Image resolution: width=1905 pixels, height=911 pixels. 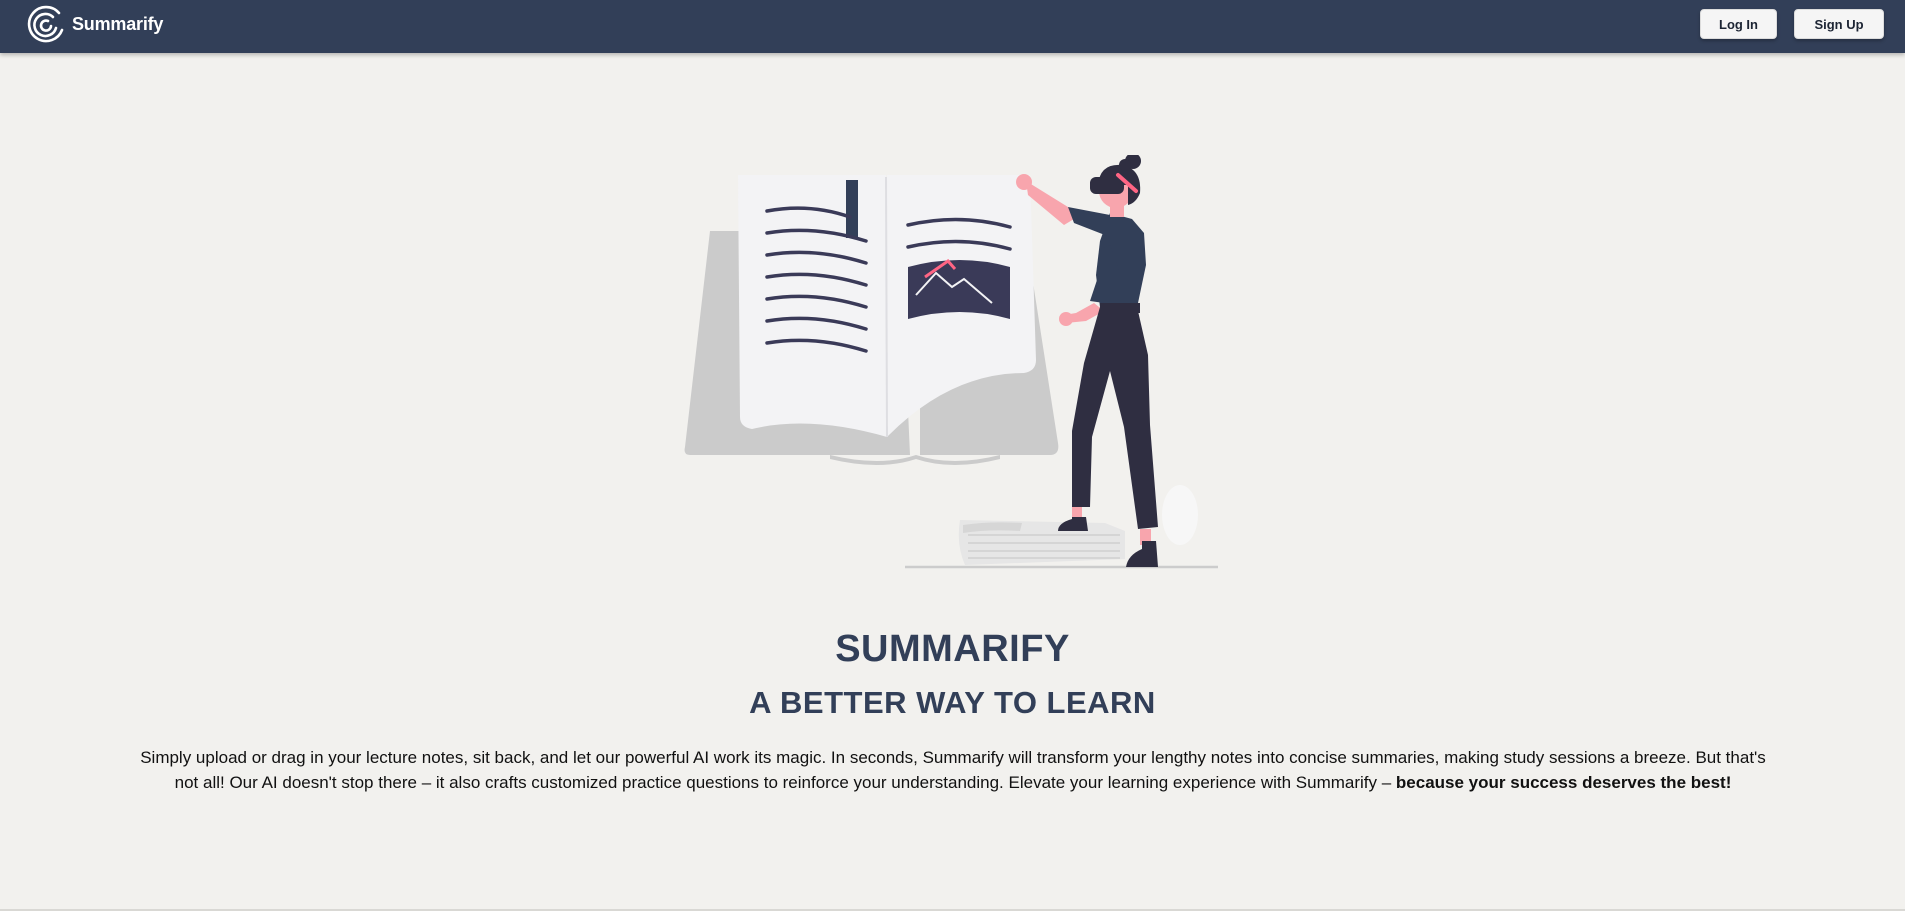 I want to click on reading-book-illustration, so click(x=950, y=364).